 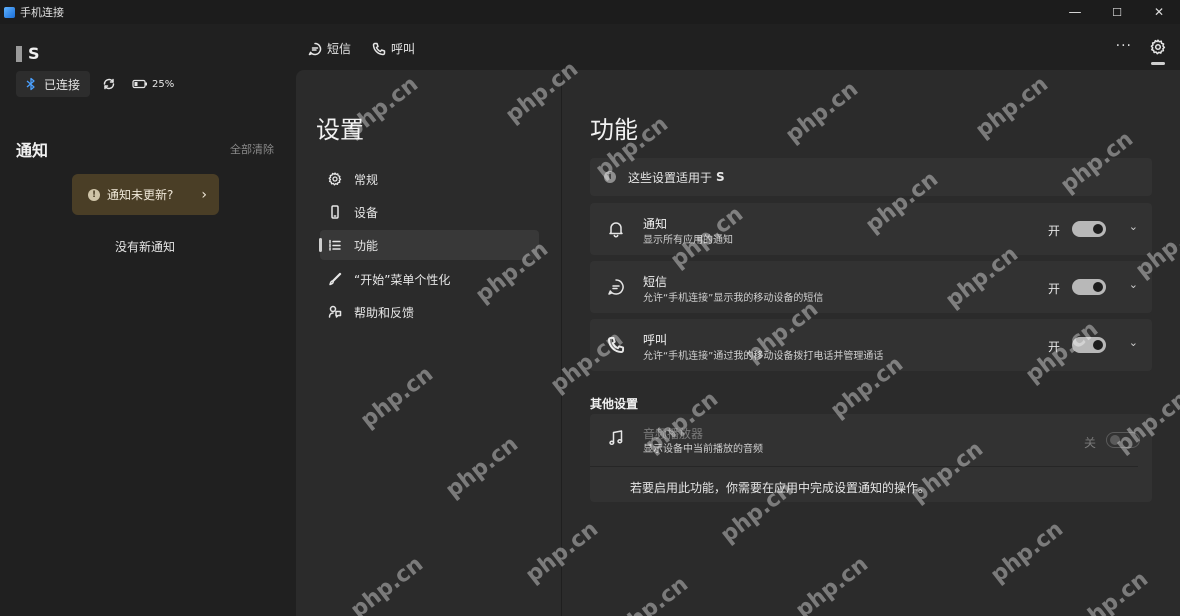 I want to click on nav-item-label: 帮助和反馈, so click(x=384, y=312).